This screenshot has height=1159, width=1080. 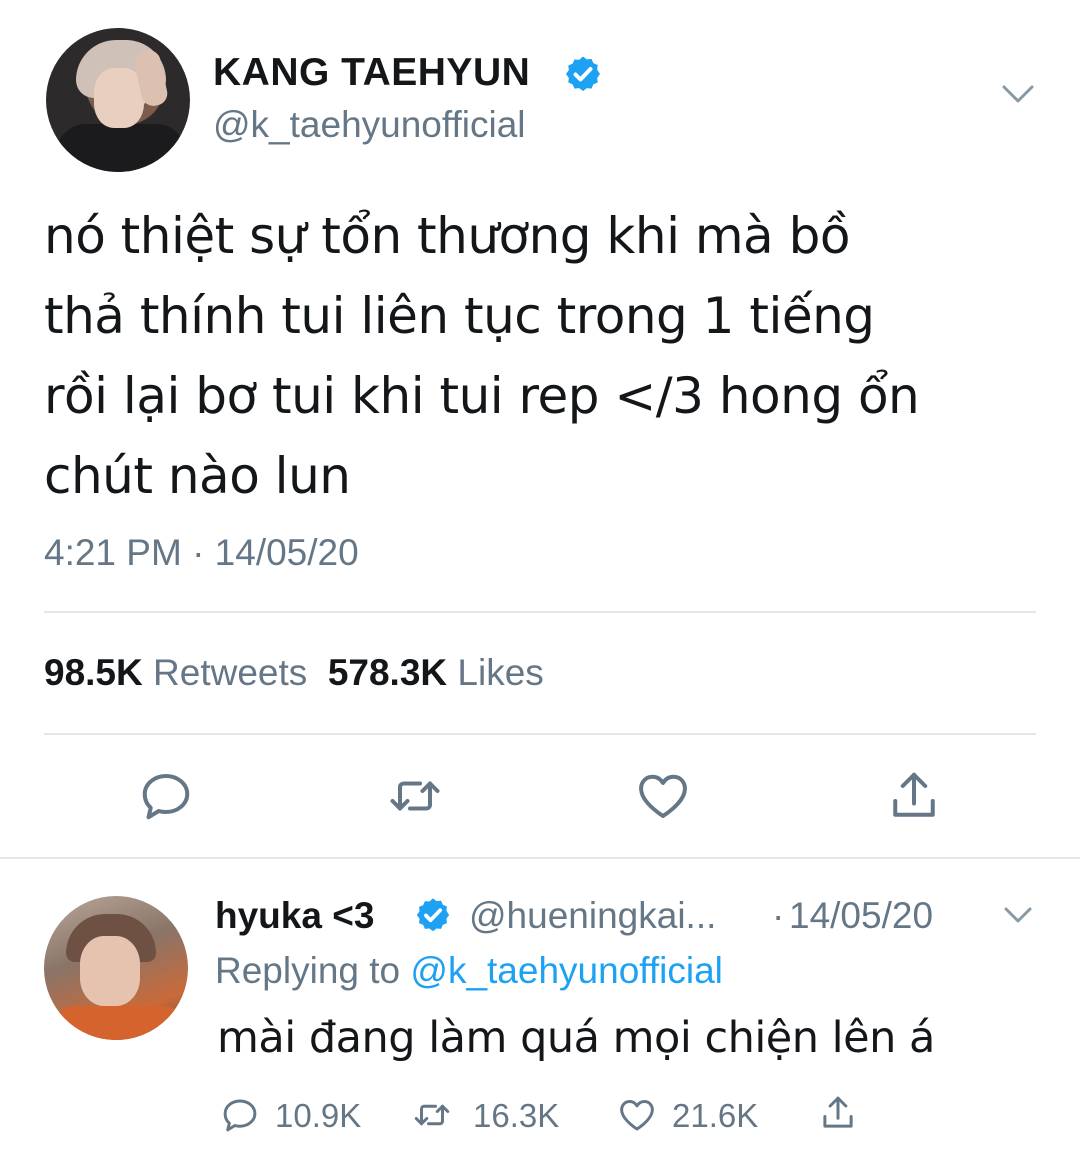 What do you see at coordinates (308, 970) in the screenshot?
I see `replying-prefix: Replying to` at bounding box center [308, 970].